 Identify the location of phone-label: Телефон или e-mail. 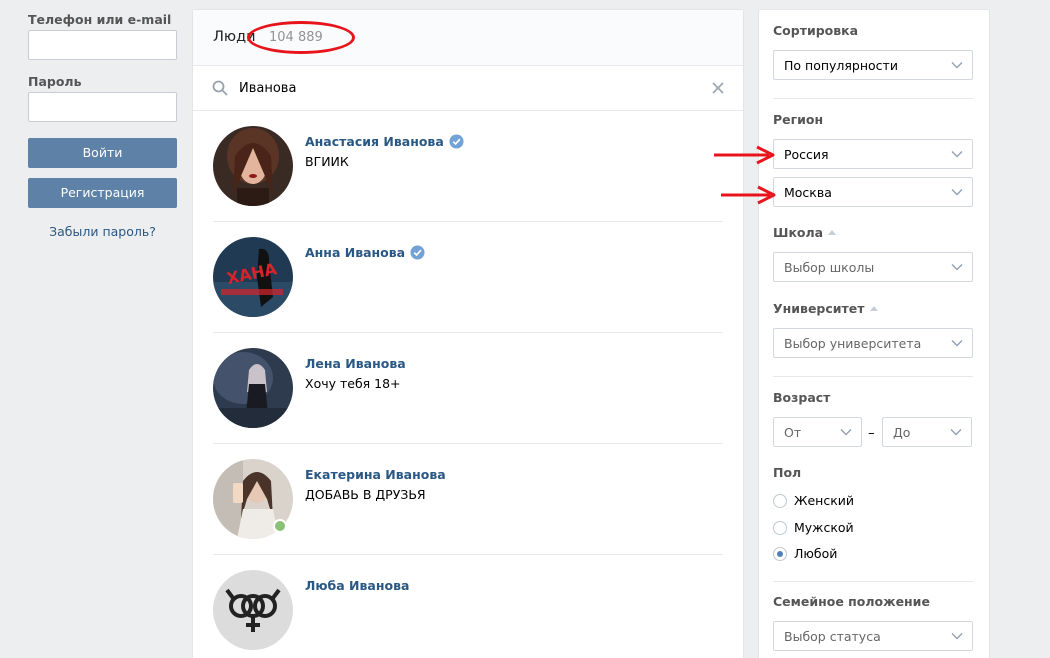
(100, 19).